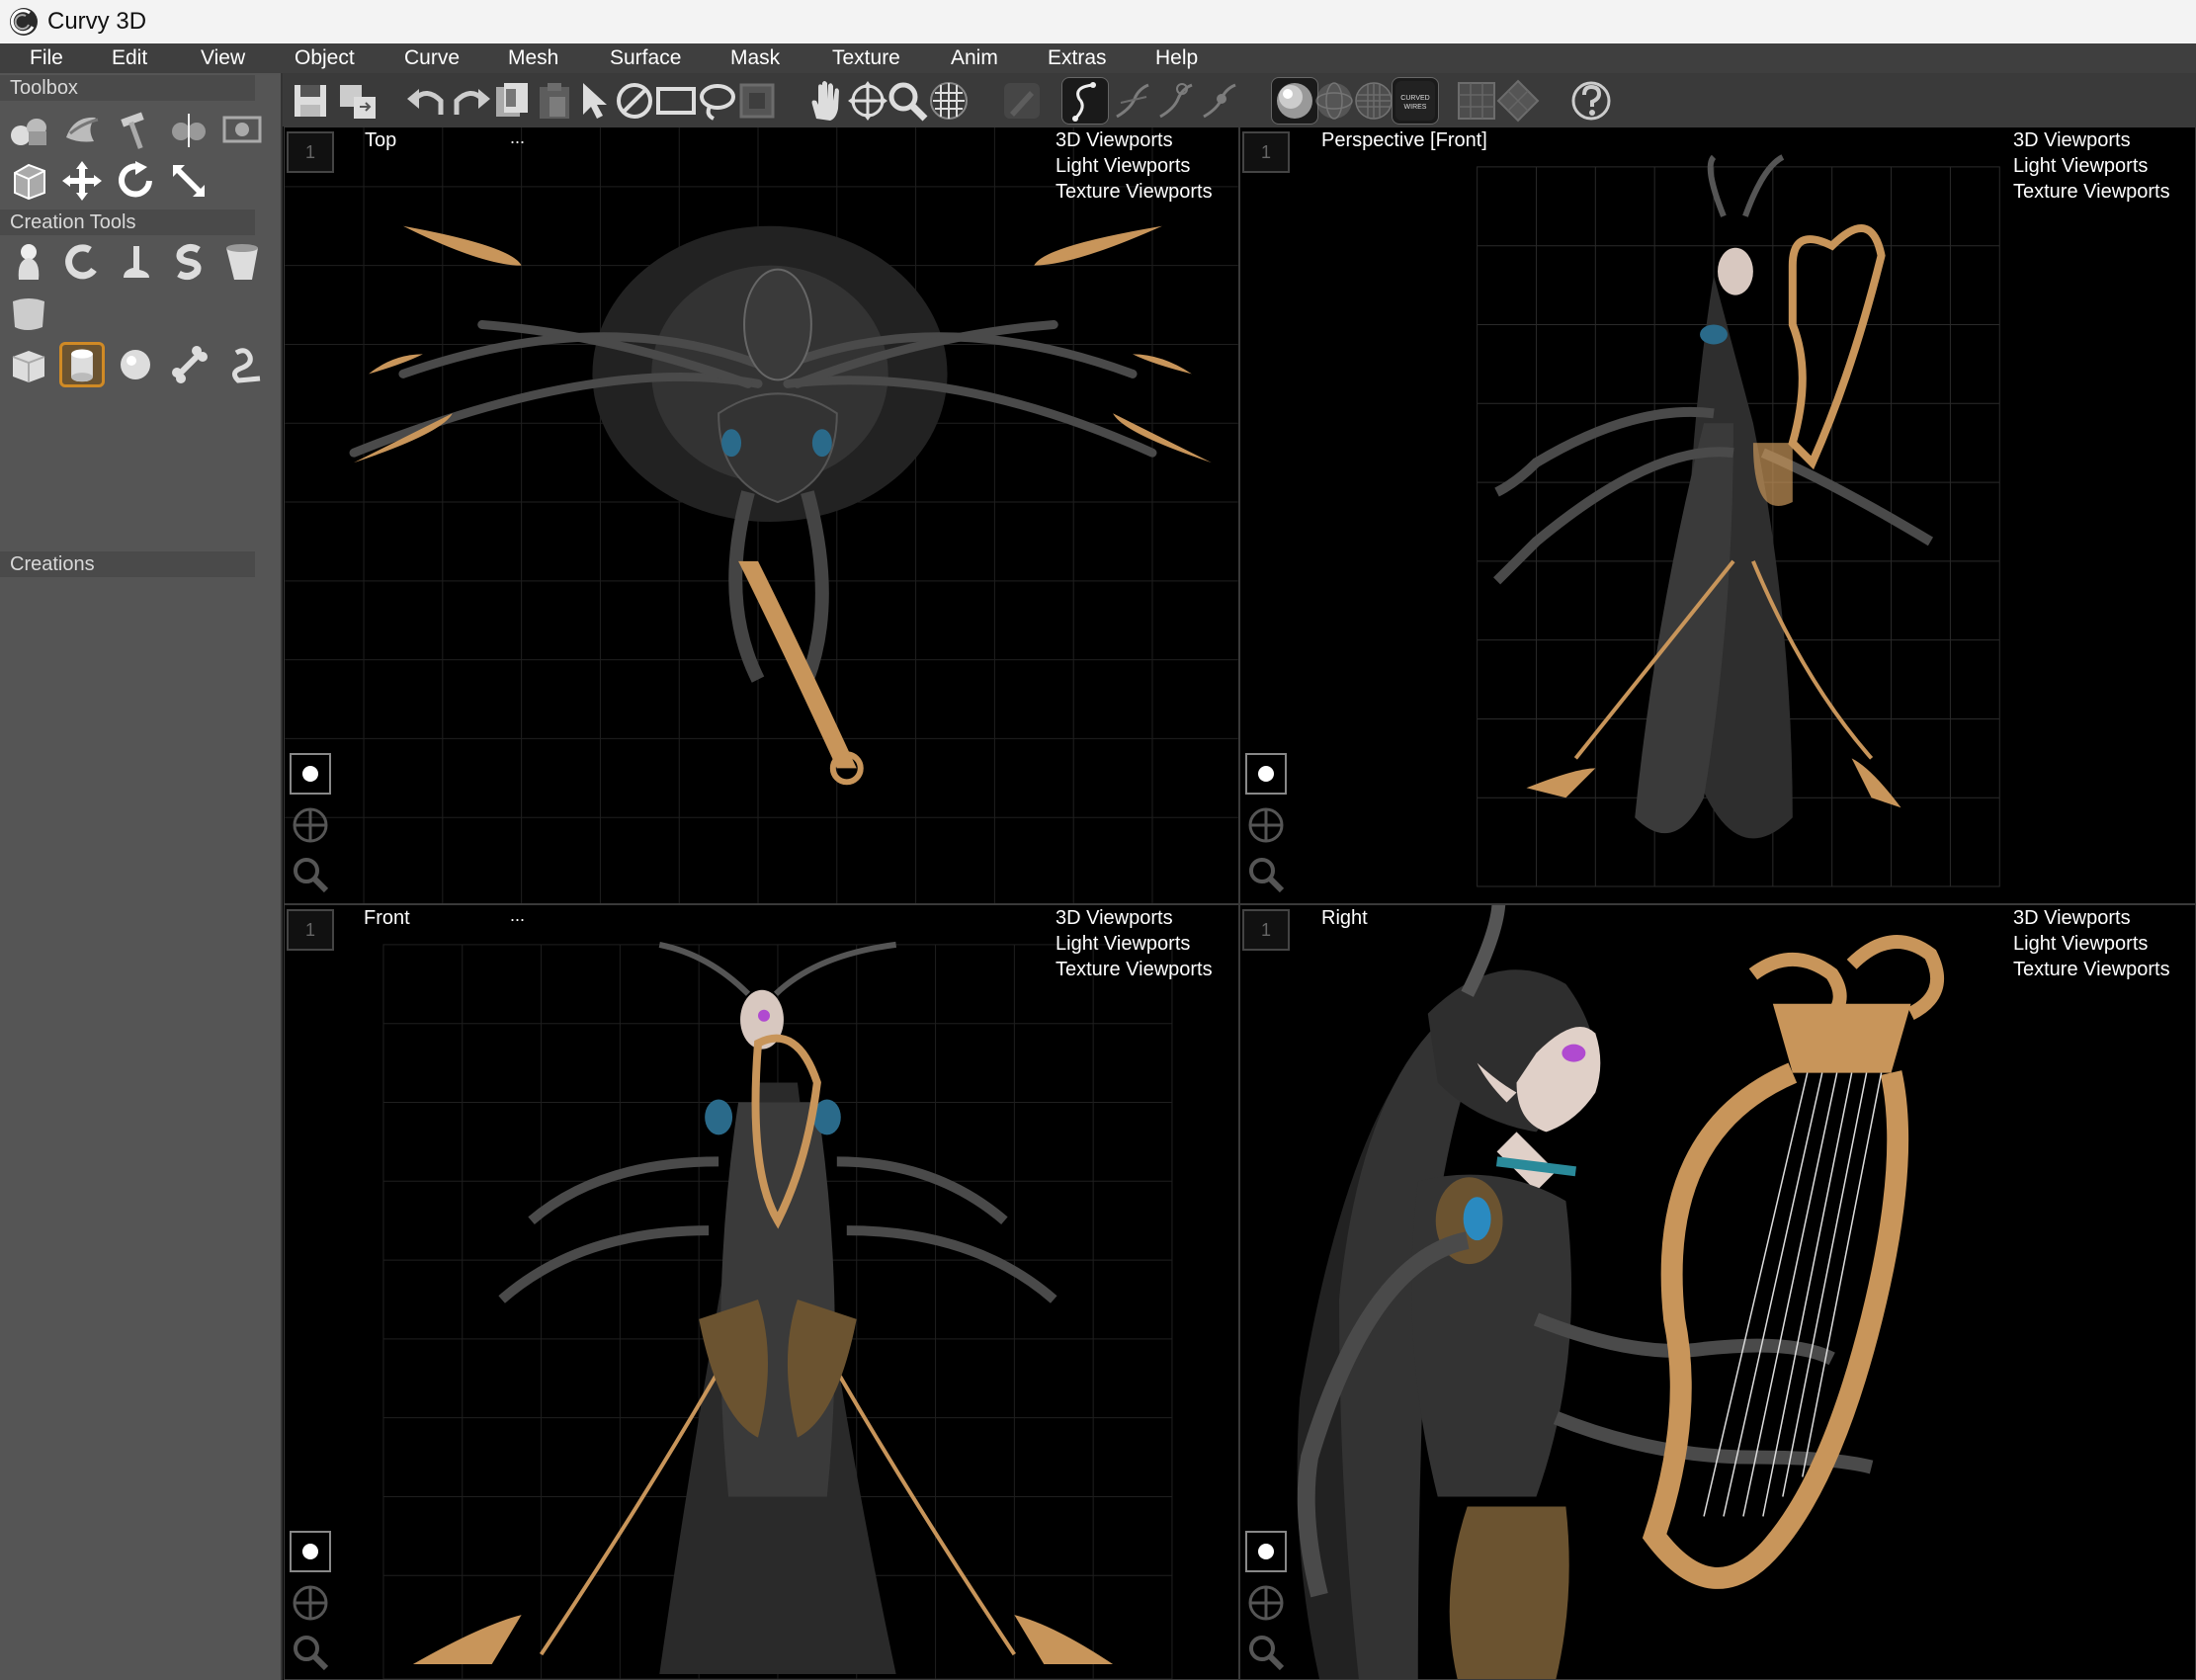  I want to click on cup-icon, so click(242, 262).